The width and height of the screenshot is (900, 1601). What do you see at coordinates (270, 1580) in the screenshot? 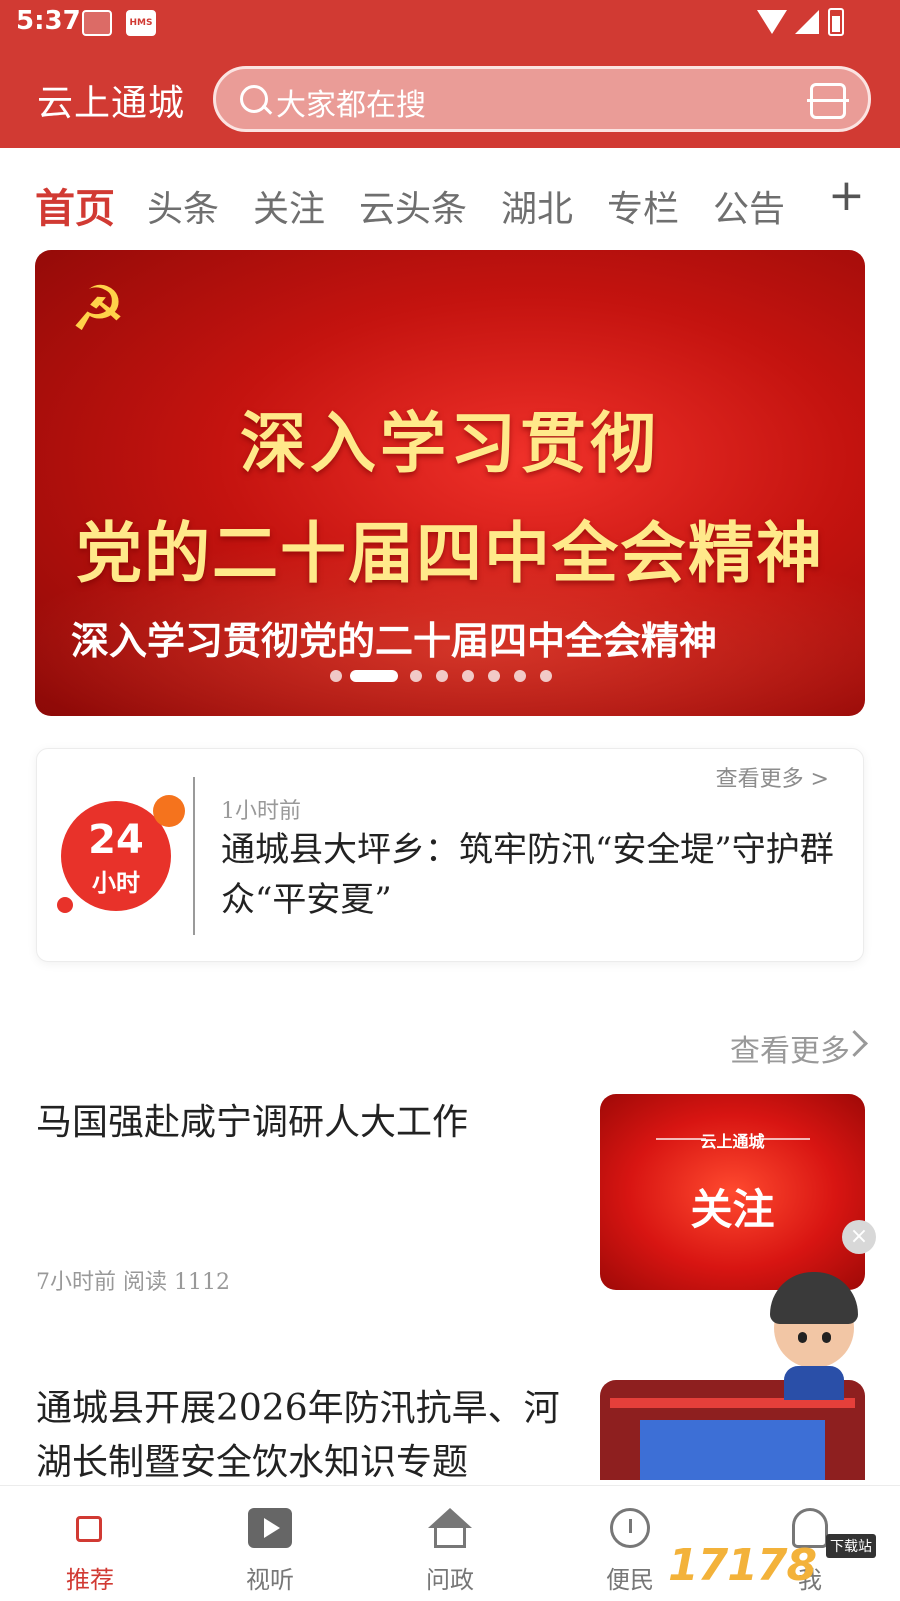
I see `nav-label: 视听` at bounding box center [270, 1580].